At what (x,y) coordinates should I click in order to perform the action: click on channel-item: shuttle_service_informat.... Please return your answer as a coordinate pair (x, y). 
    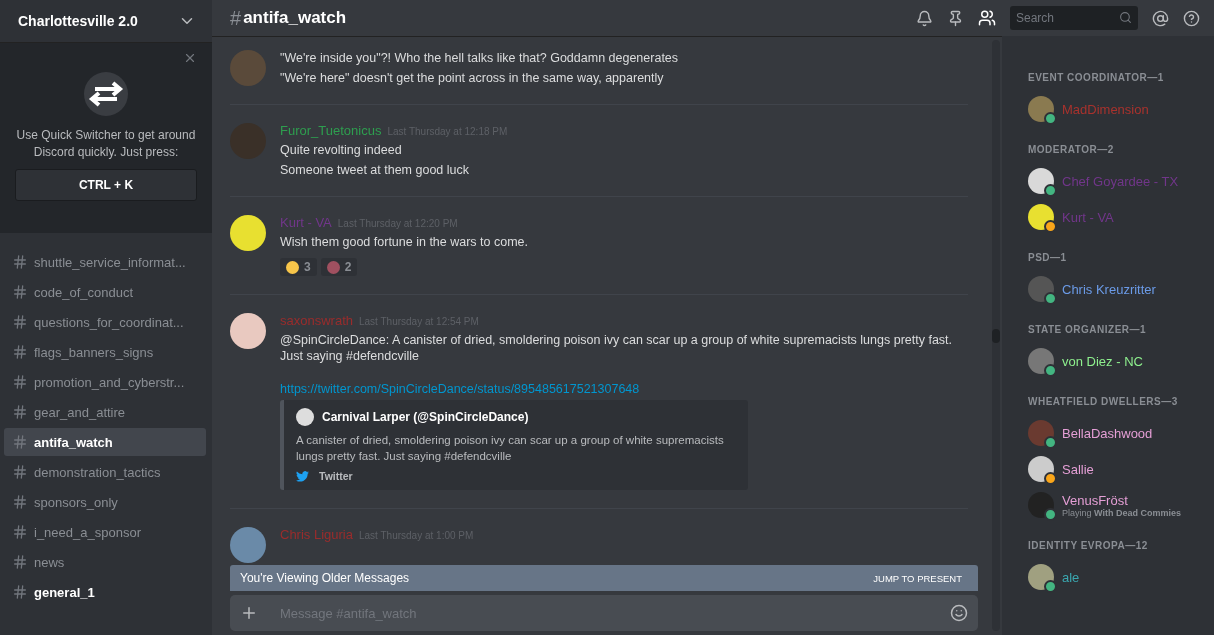
    Looking at the image, I should click on (105, 262).